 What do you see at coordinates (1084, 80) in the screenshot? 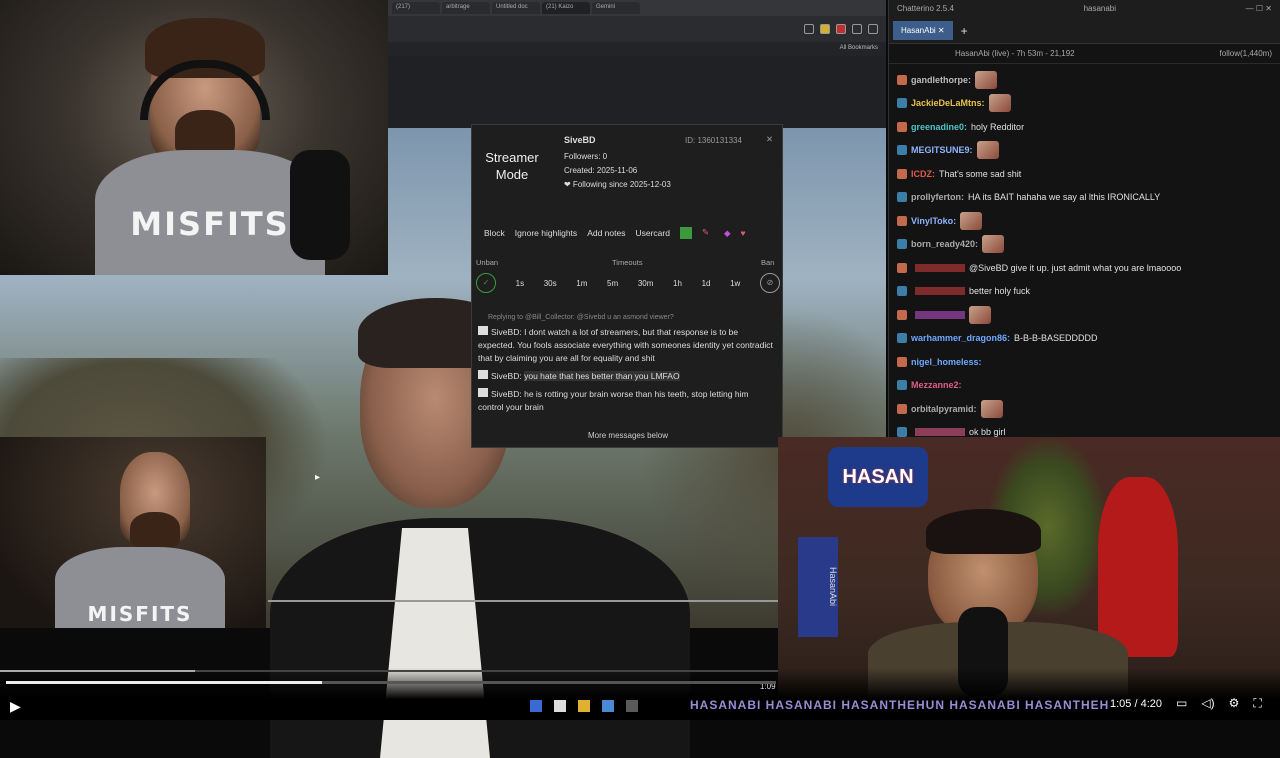
I see `chat-message: gandlethorpe:` at bounding box center [1084, 80].